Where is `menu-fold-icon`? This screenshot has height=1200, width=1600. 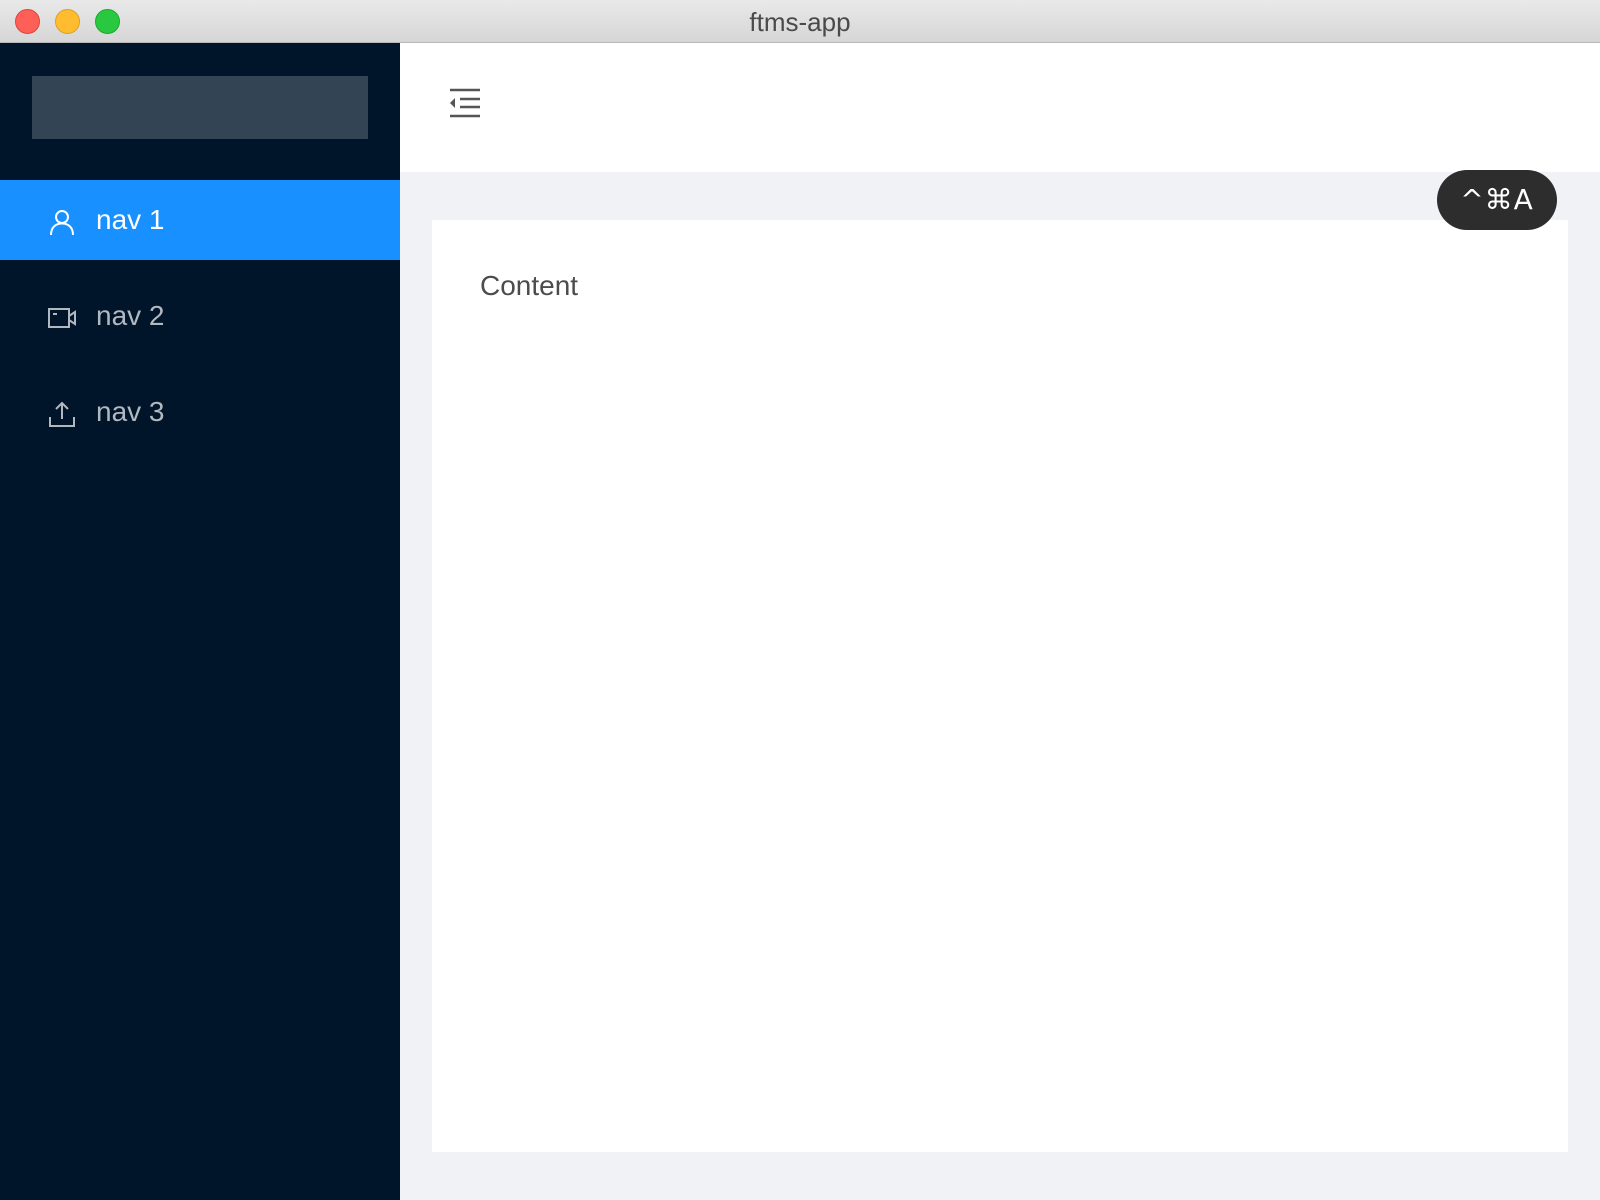
menu-fold-icon is located at coordinates (465, 103).